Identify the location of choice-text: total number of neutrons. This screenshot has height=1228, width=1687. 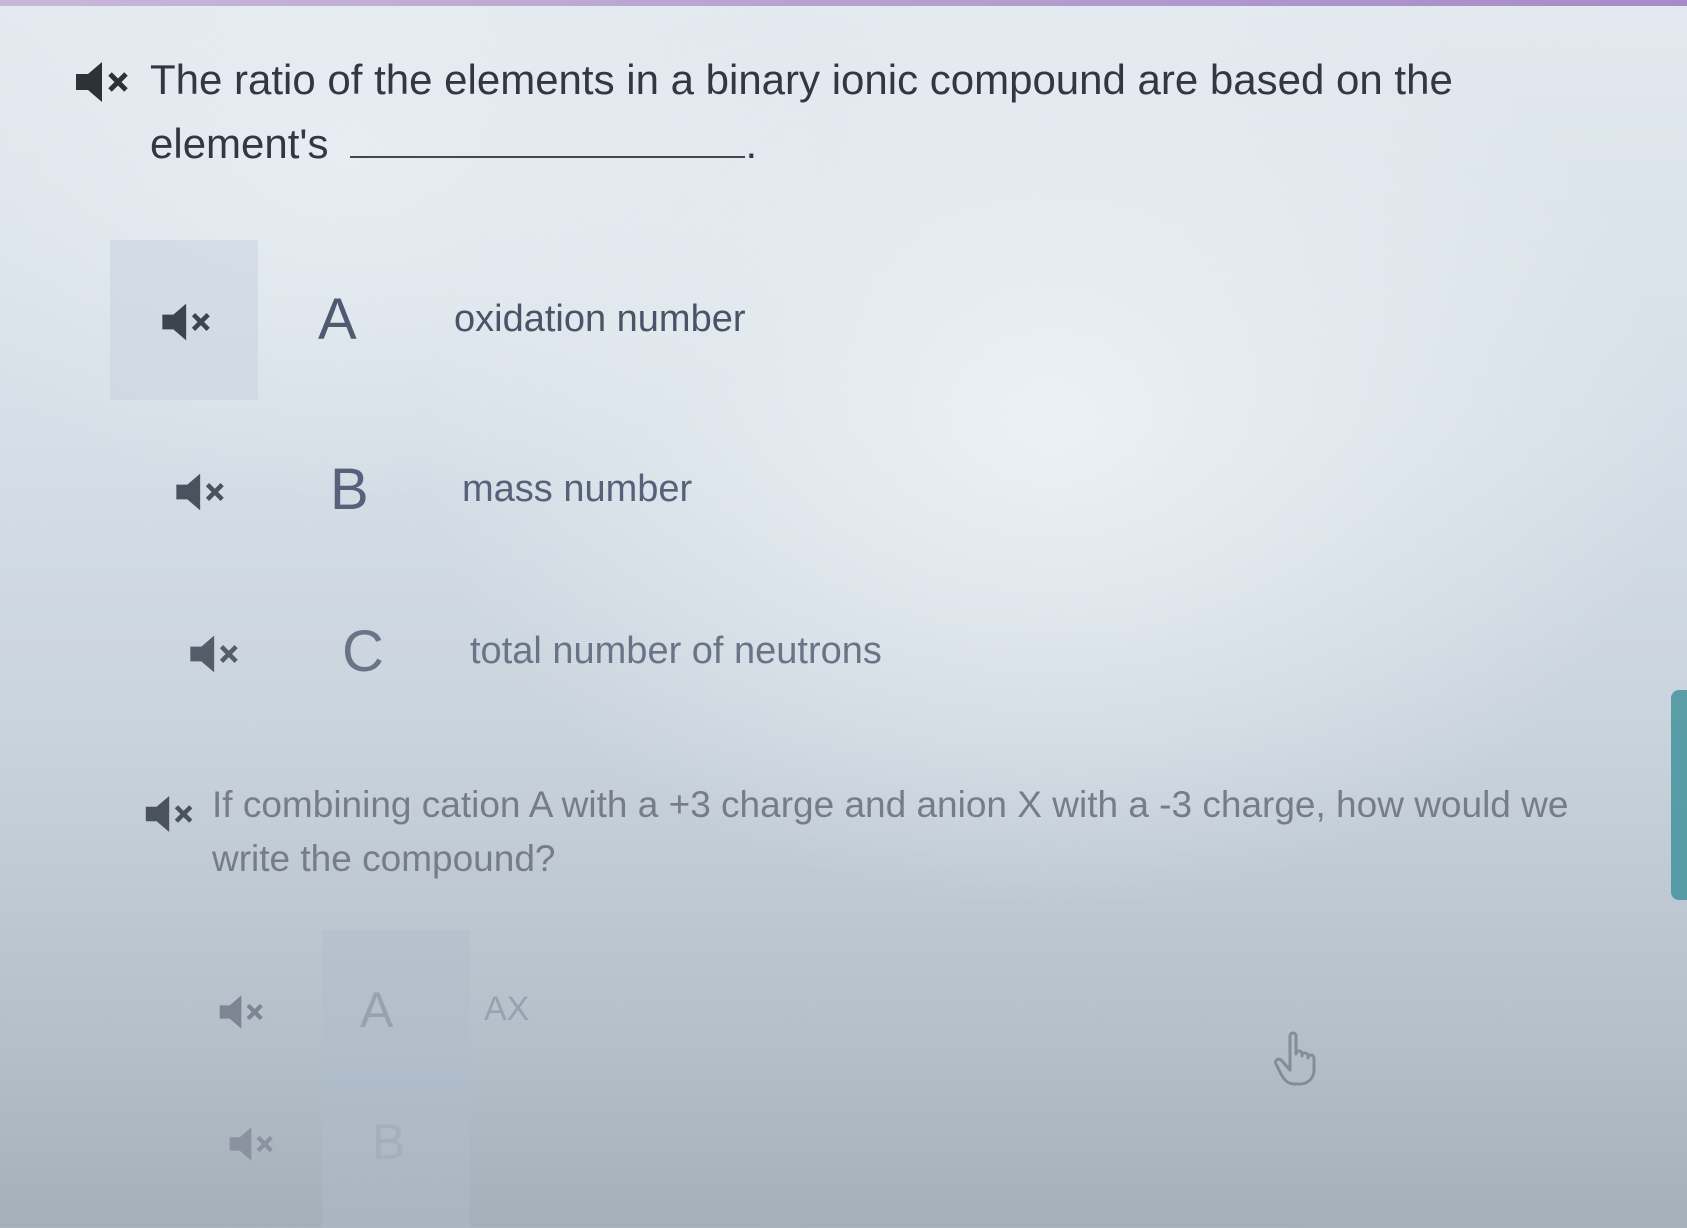
(676, 651).